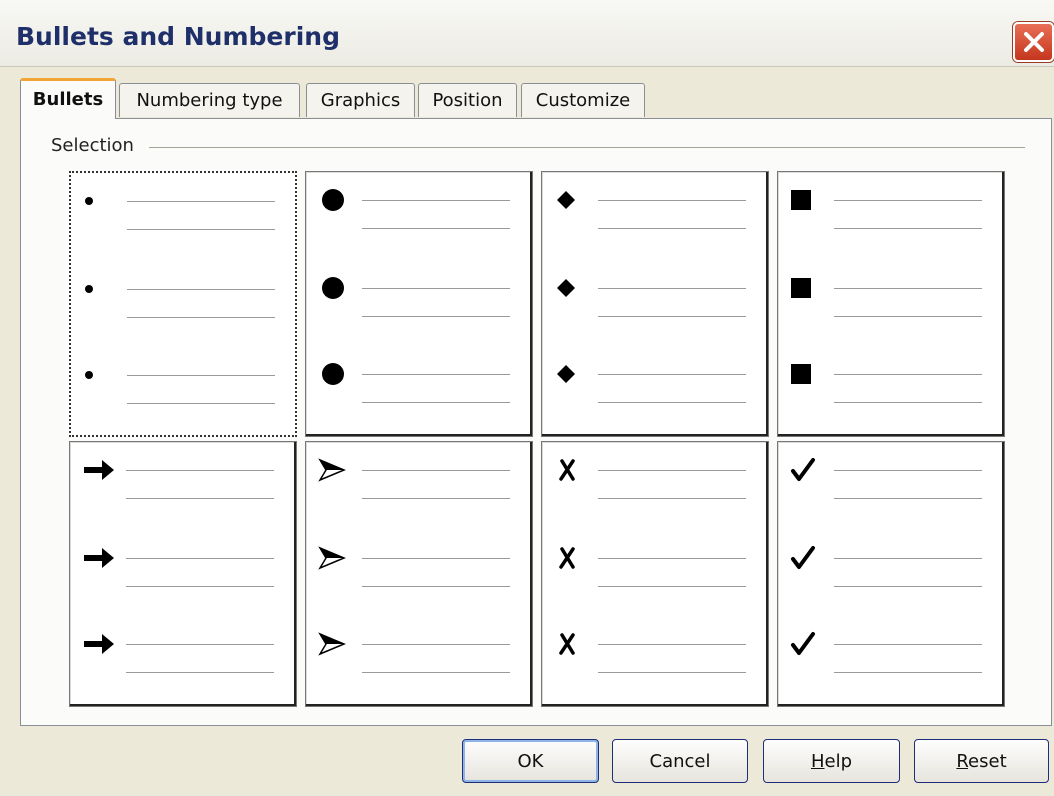 This screenshot has width=1054, height=796. Describe the element at coordinates (987, 761) in the screenshot. I see `reset-label-rest: eset` at that location.